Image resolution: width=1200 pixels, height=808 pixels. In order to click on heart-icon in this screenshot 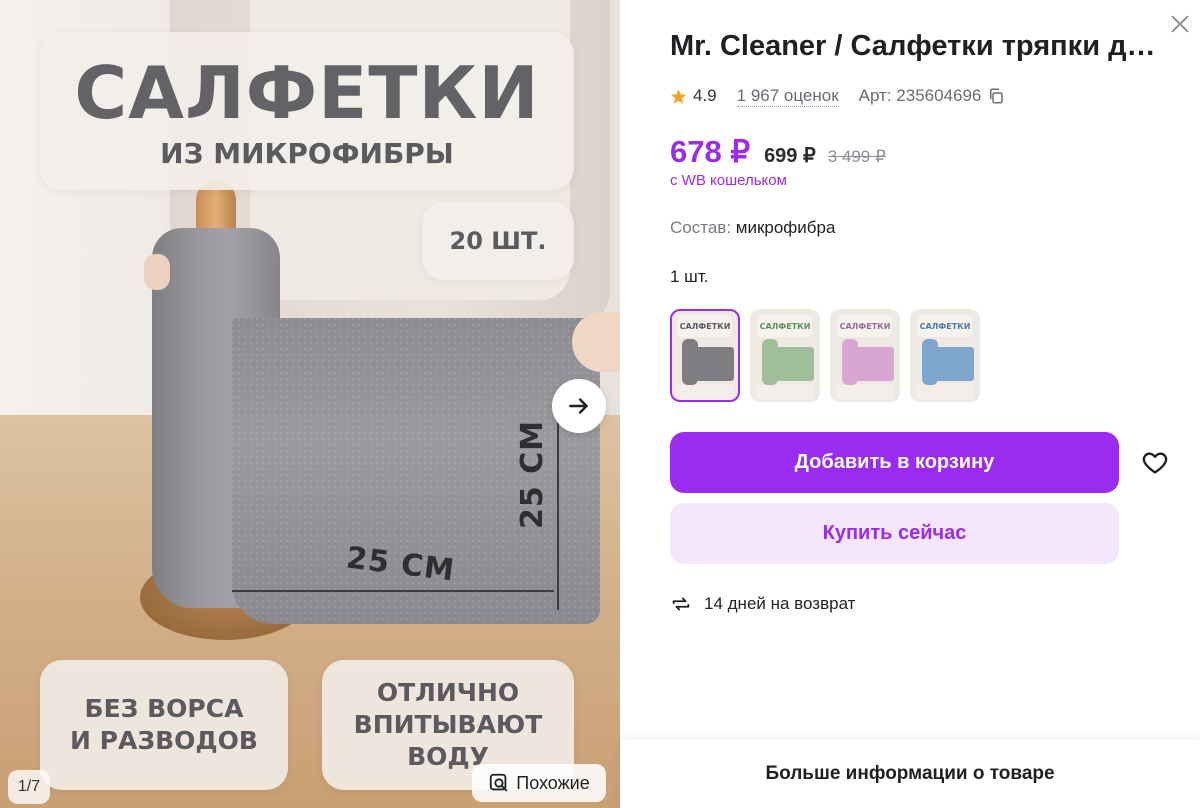, I will do `click(1155, 463)`.